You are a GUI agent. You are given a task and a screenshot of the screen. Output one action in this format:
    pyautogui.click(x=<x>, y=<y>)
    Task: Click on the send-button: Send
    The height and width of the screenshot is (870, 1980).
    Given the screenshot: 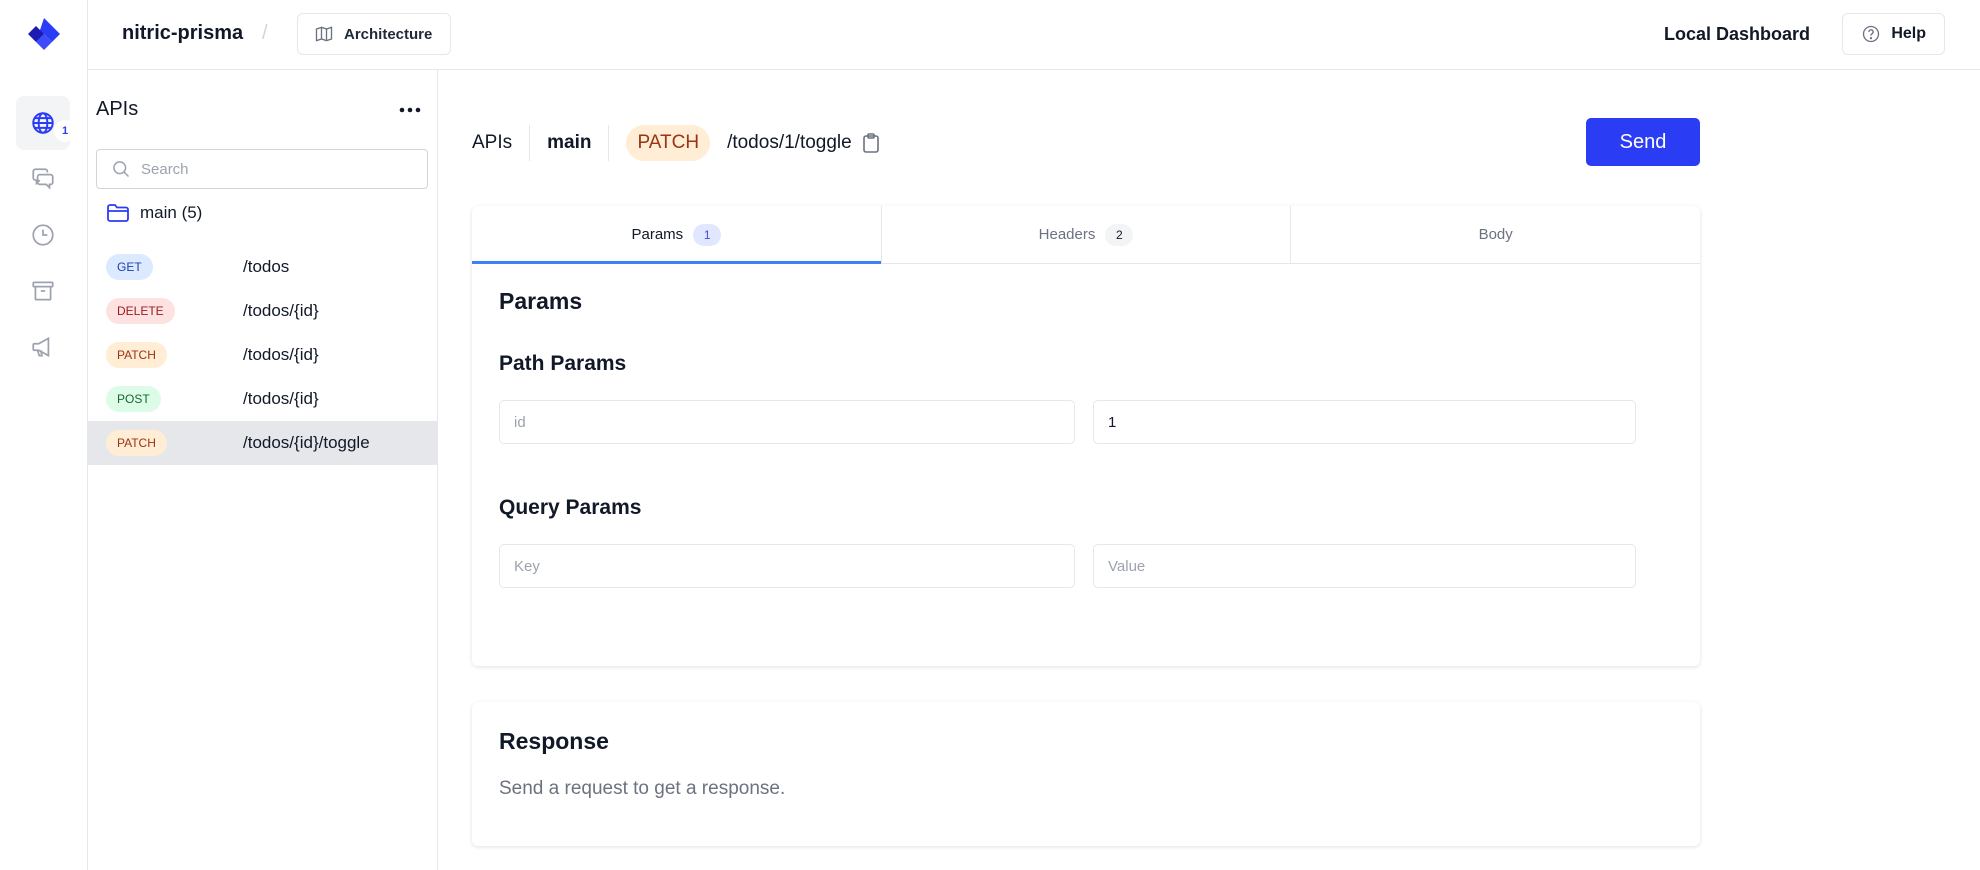 What is the action you would take?
    pyautogui.click(x=1643, y=142)
    